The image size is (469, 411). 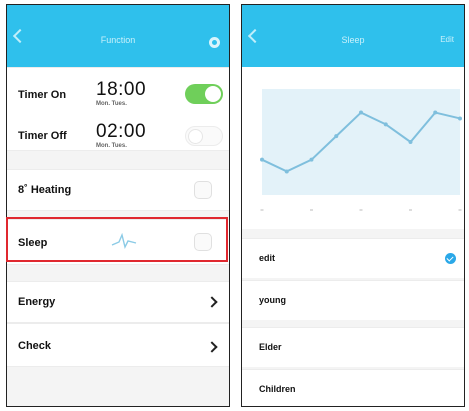 I want to click on sleep-wave-icon, so click(x=124, y=241).